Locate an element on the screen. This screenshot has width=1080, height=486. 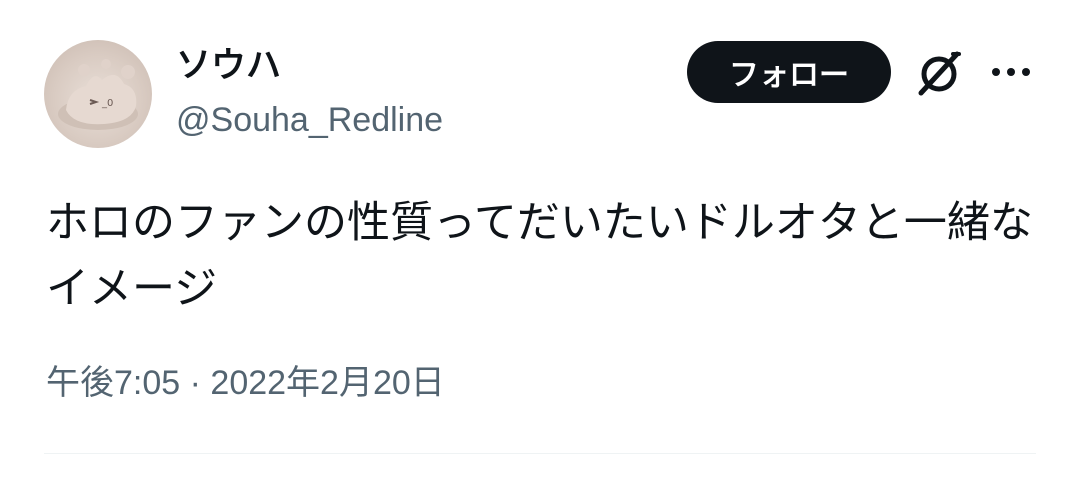
avatar-image: _0 is located at coordinates (98, 94).